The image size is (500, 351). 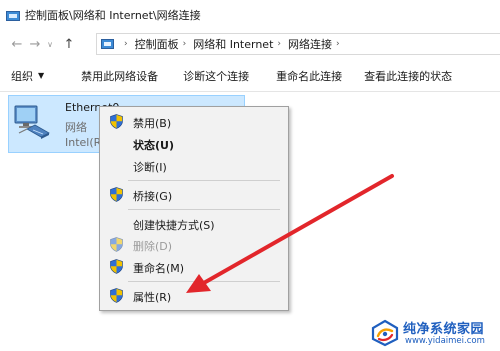 I want to click on site-watermark: 纯净系统家园 www.yidaimei.com, so click(x=434, y=333).